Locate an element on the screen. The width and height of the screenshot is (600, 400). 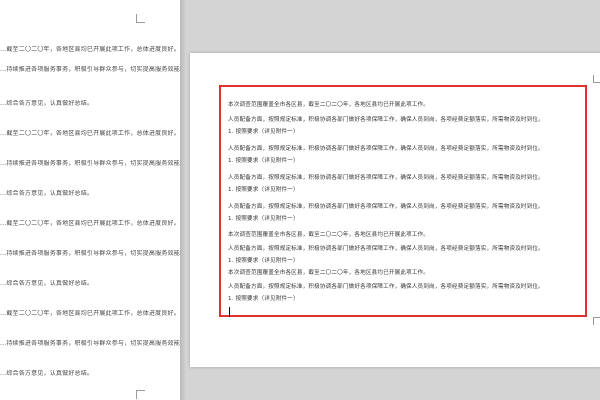
page-shadow is located at coordinates (183, 200).